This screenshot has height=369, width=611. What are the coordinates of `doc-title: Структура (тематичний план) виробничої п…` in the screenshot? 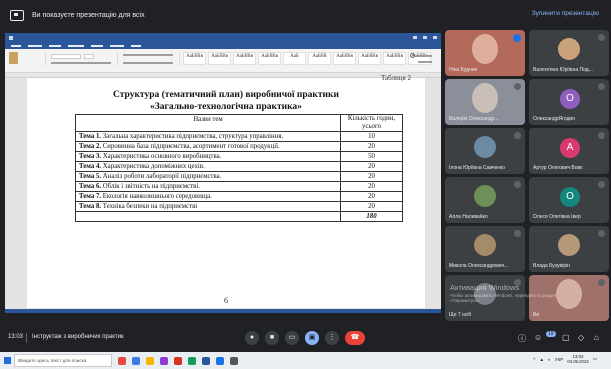 It's located at (226, 95).